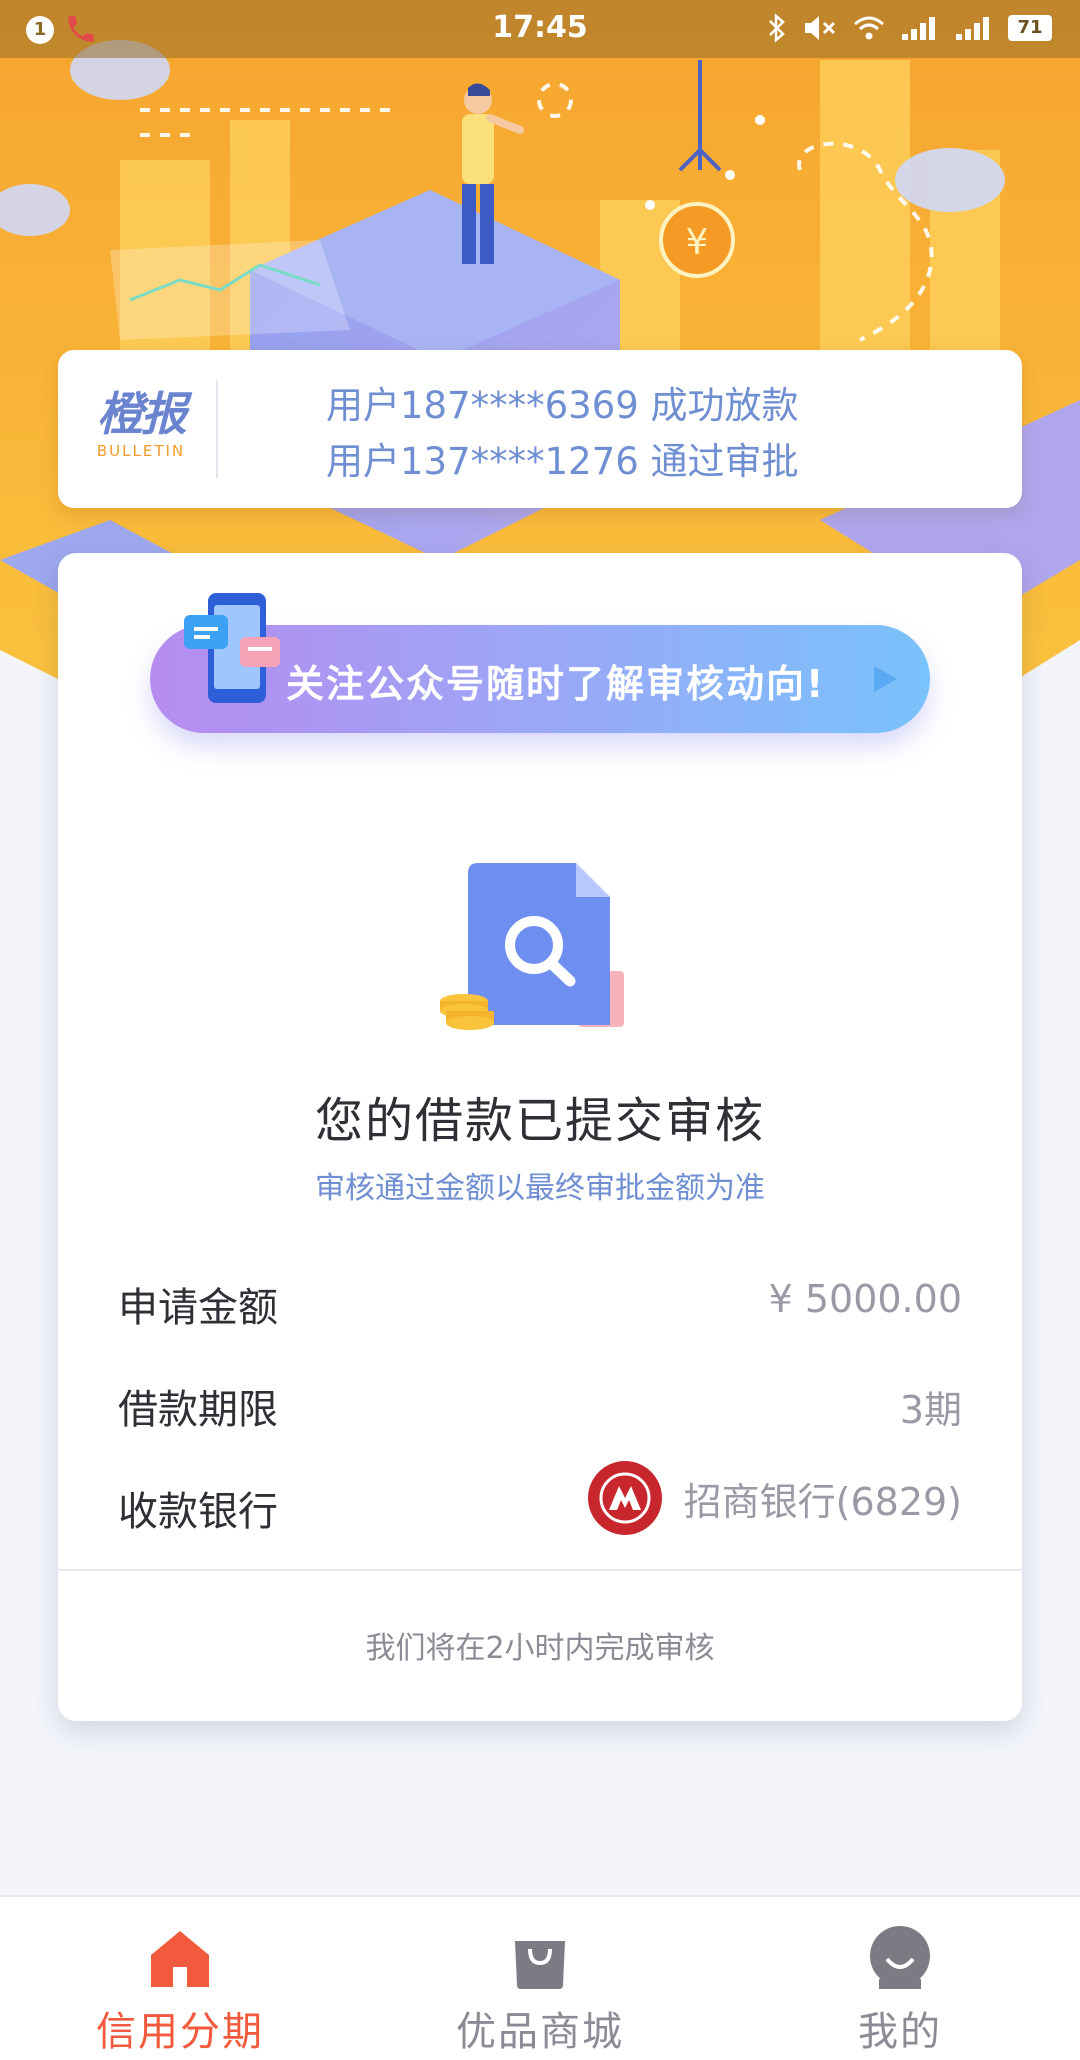 This screenshot has width=1080, height=2060. I want to click on bulletin-line: 用户187****6369 成功放款, so click(562, 405).